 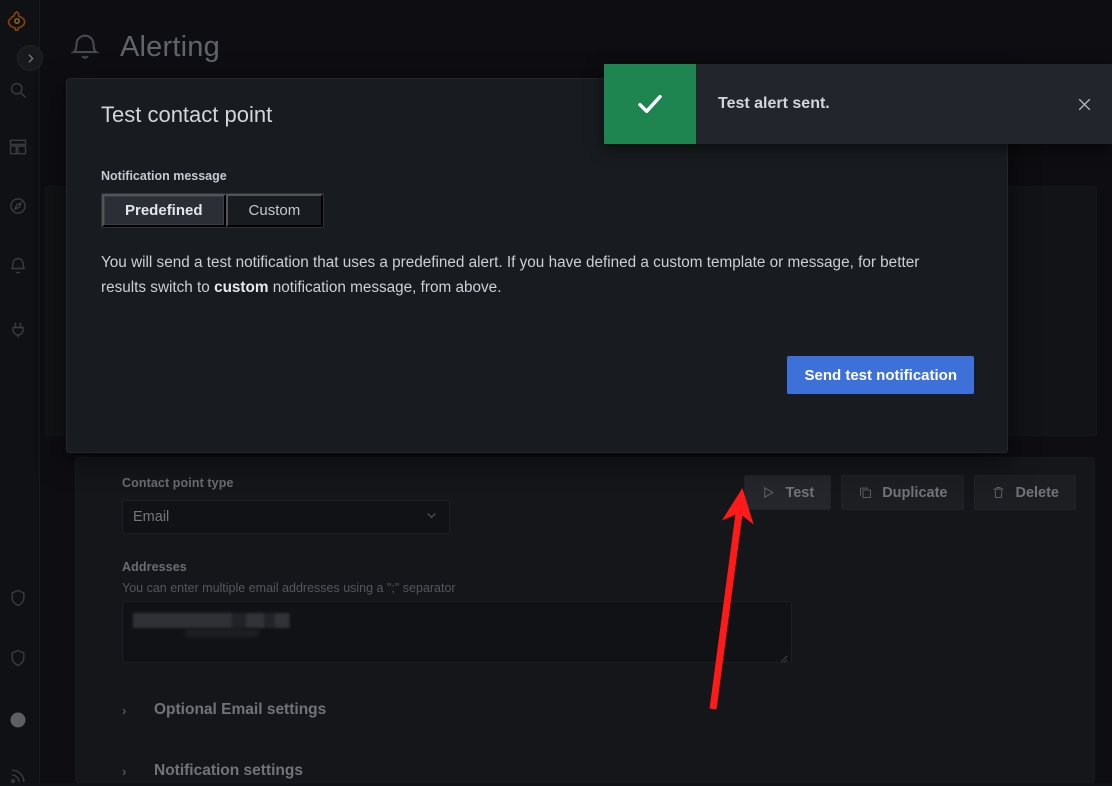 I want to click on close-icon, so click(x=1084, y=104).